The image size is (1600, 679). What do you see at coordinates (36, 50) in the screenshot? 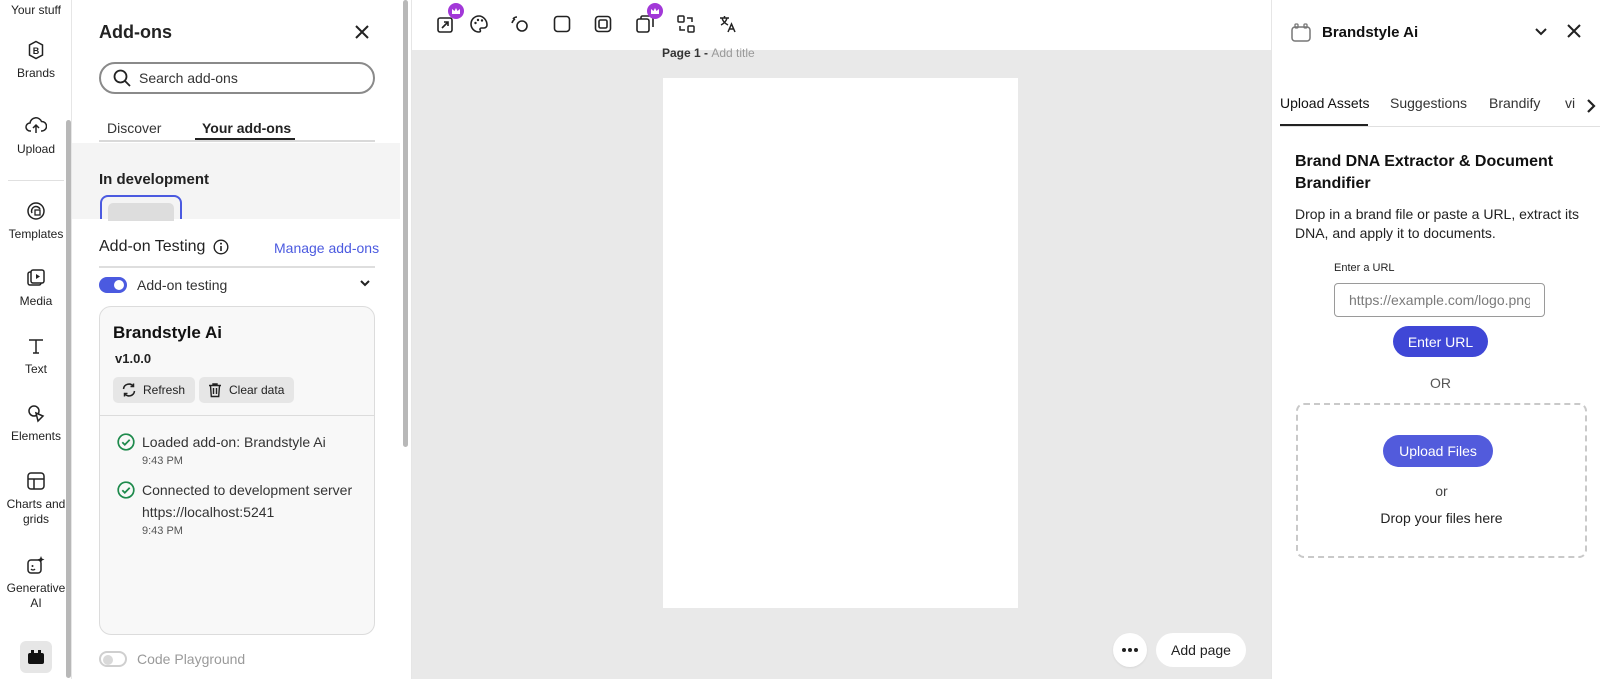
I see `brands-icon: B` at bounding box center [36, 50].